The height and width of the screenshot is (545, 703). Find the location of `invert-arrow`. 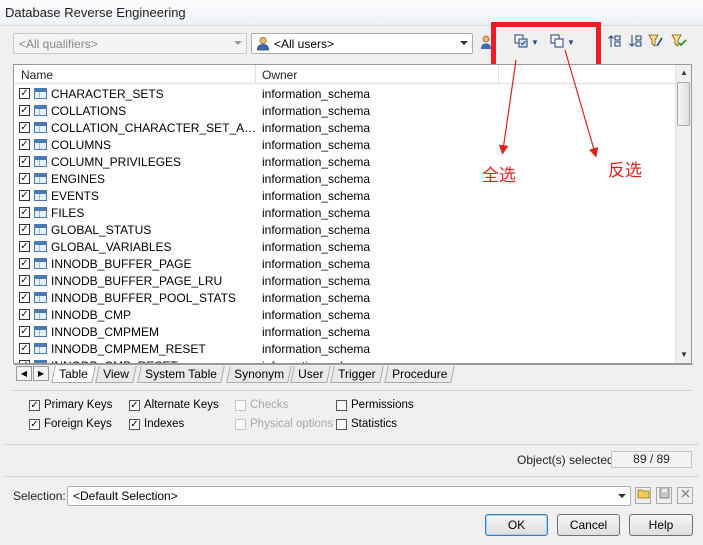

invert-arrow is located at coordinates (581, 103).